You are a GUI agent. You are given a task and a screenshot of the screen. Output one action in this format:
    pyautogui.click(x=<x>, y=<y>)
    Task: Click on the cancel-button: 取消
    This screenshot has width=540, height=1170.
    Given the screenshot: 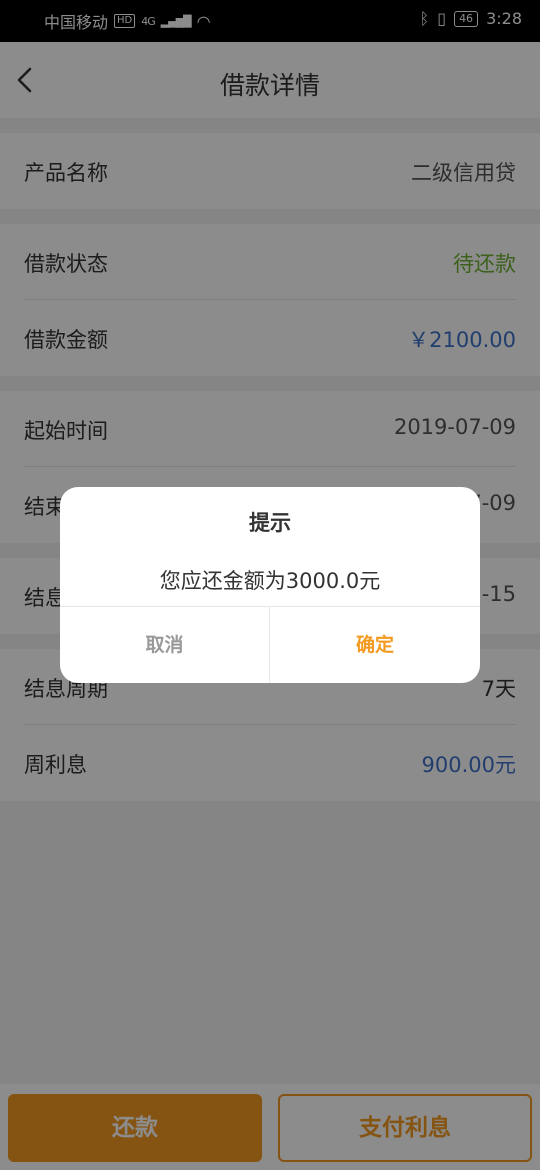 What is the action you would take?
    pyautogui.click(x=164, y=645)
    